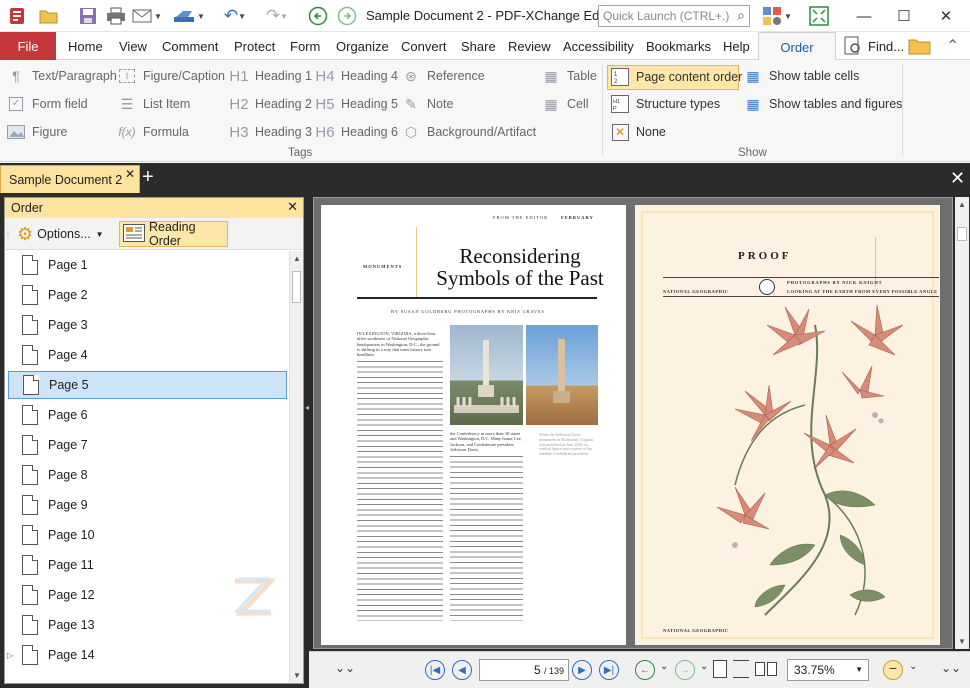 Image resolution: width=970 pixels, height=688 pixels. What do you see at coordinates (254, 46) in the screenshot?
I see `menu-protect: Protect` at bounding box center [254, 46].